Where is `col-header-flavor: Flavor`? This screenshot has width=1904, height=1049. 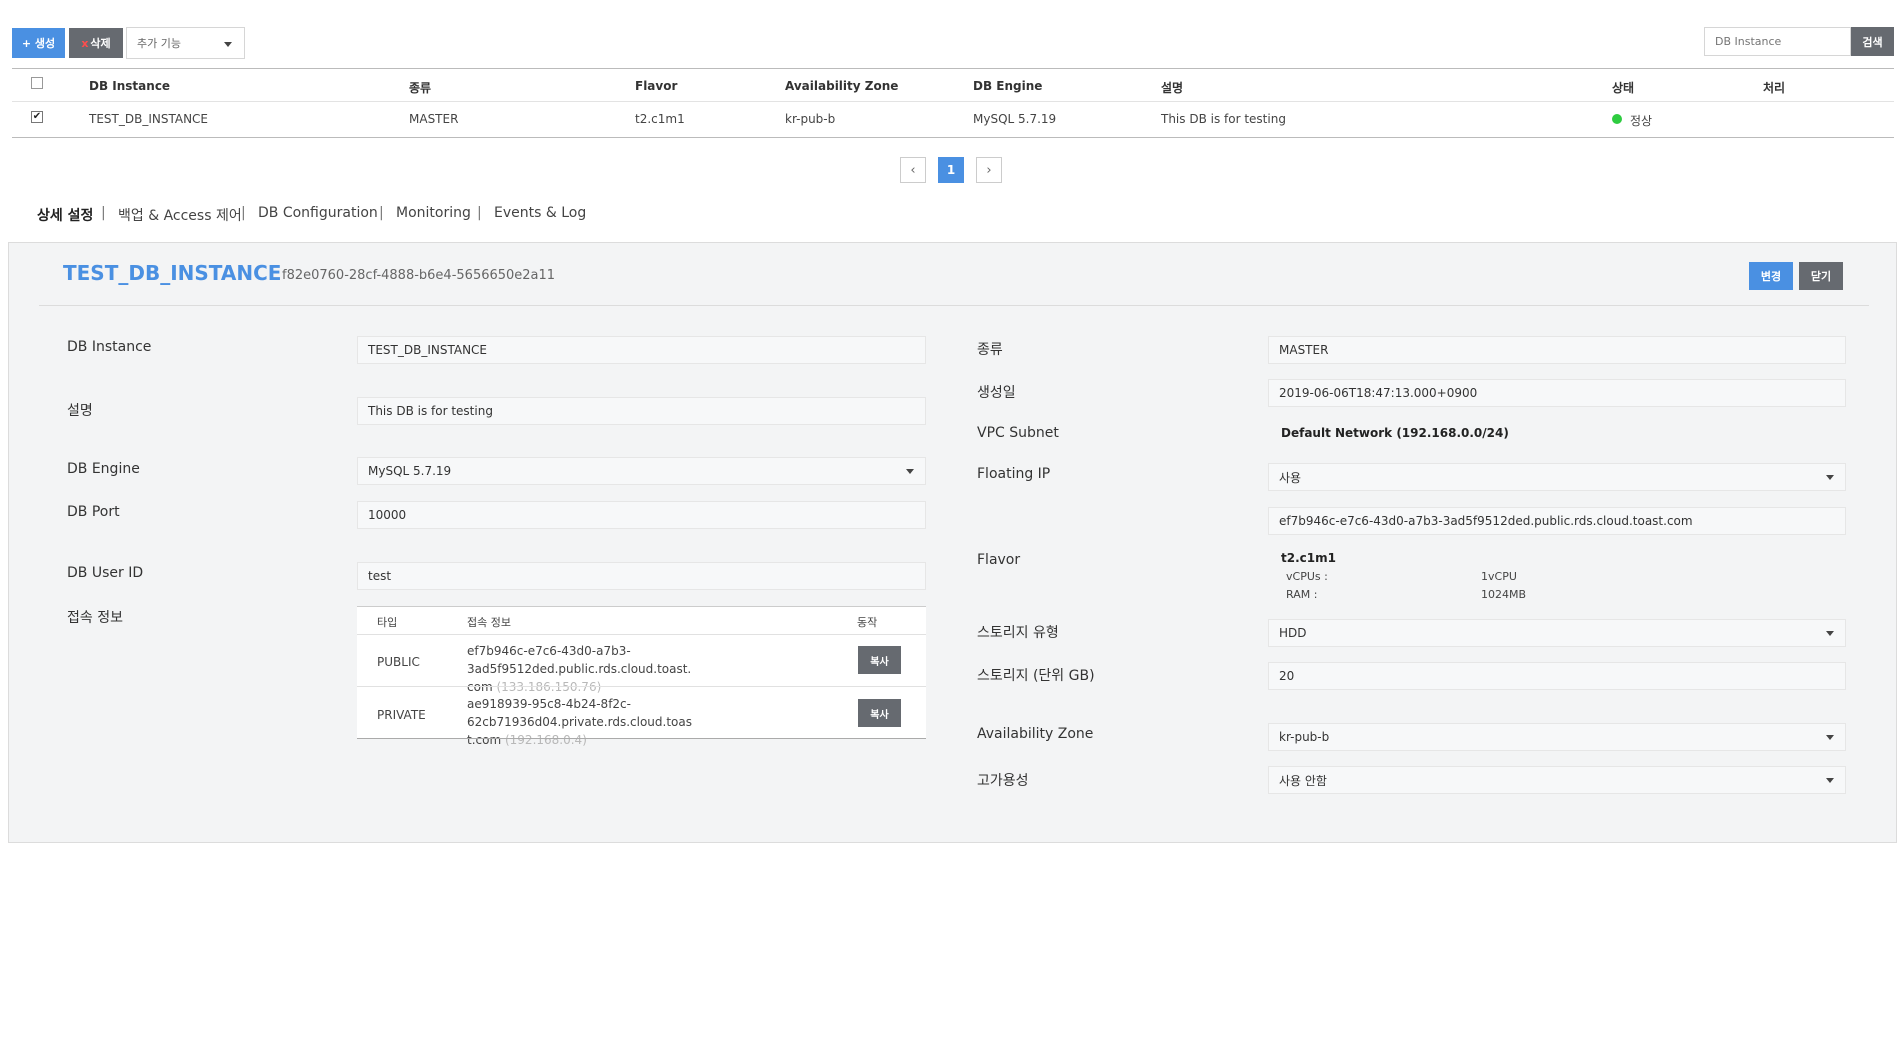 col-header-flavor: Flavor is located at coordinates (656, 86).